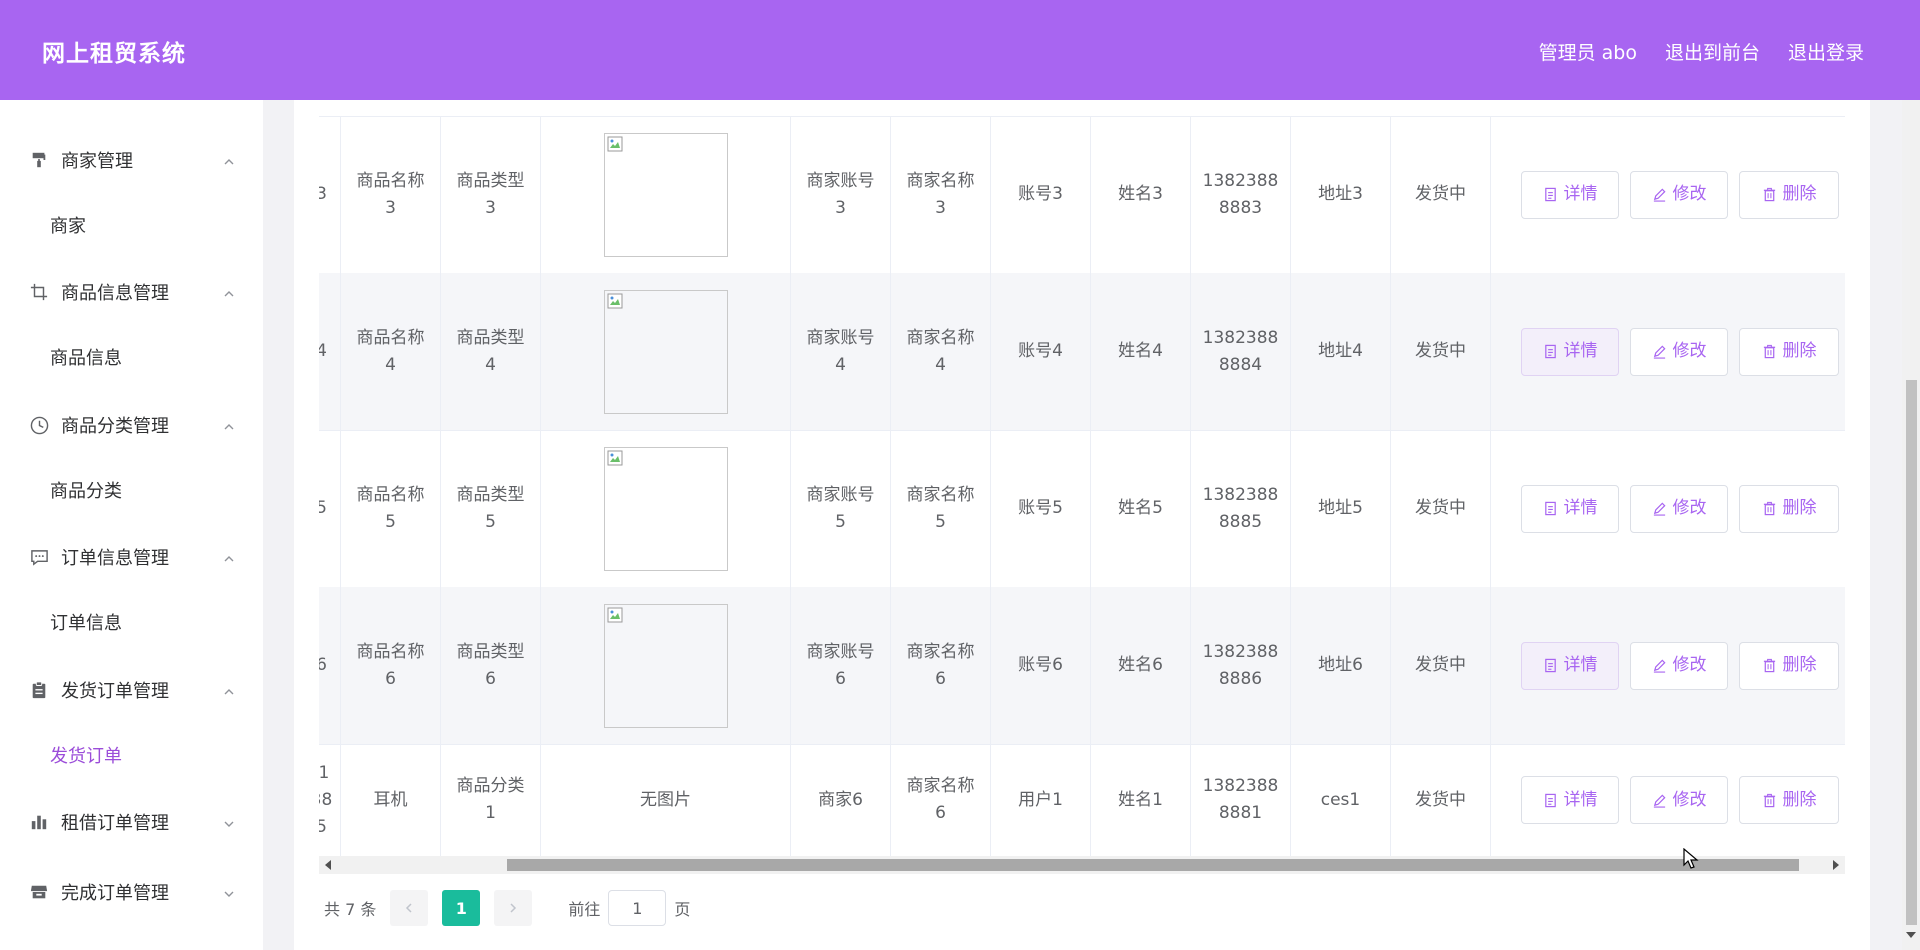  Describe the element at coordinates (491, 800) in the screenshot. I see `cell-type: 商品分类 1` at that location.